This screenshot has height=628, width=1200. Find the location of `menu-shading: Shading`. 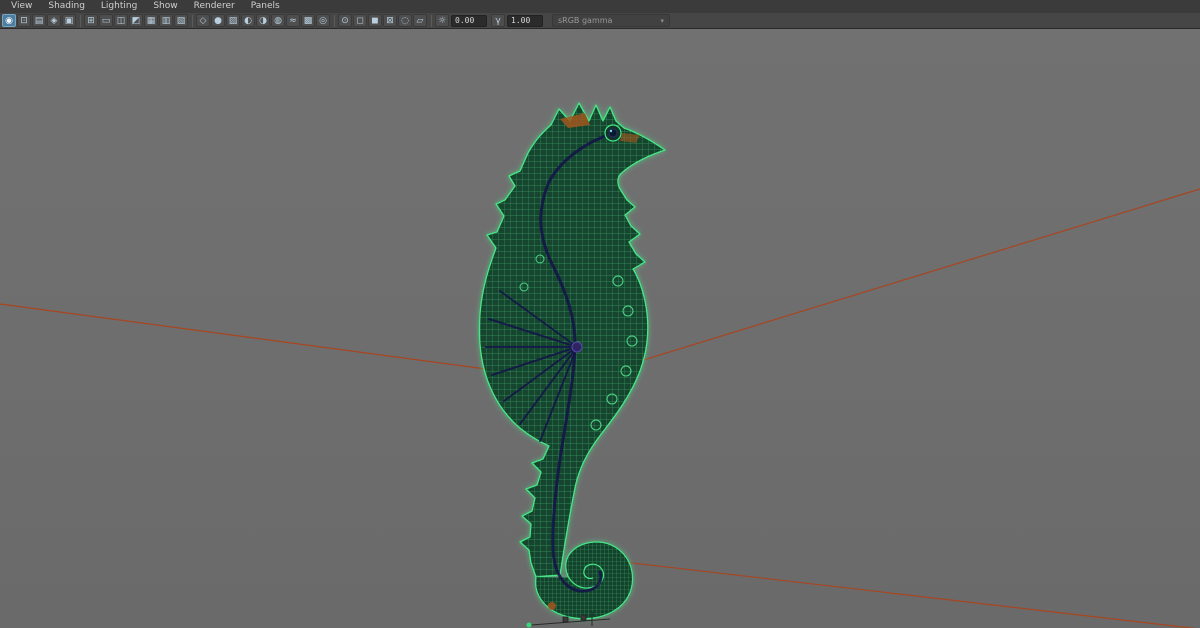

menu-shading: Shading is located at coordinates (66, 6).